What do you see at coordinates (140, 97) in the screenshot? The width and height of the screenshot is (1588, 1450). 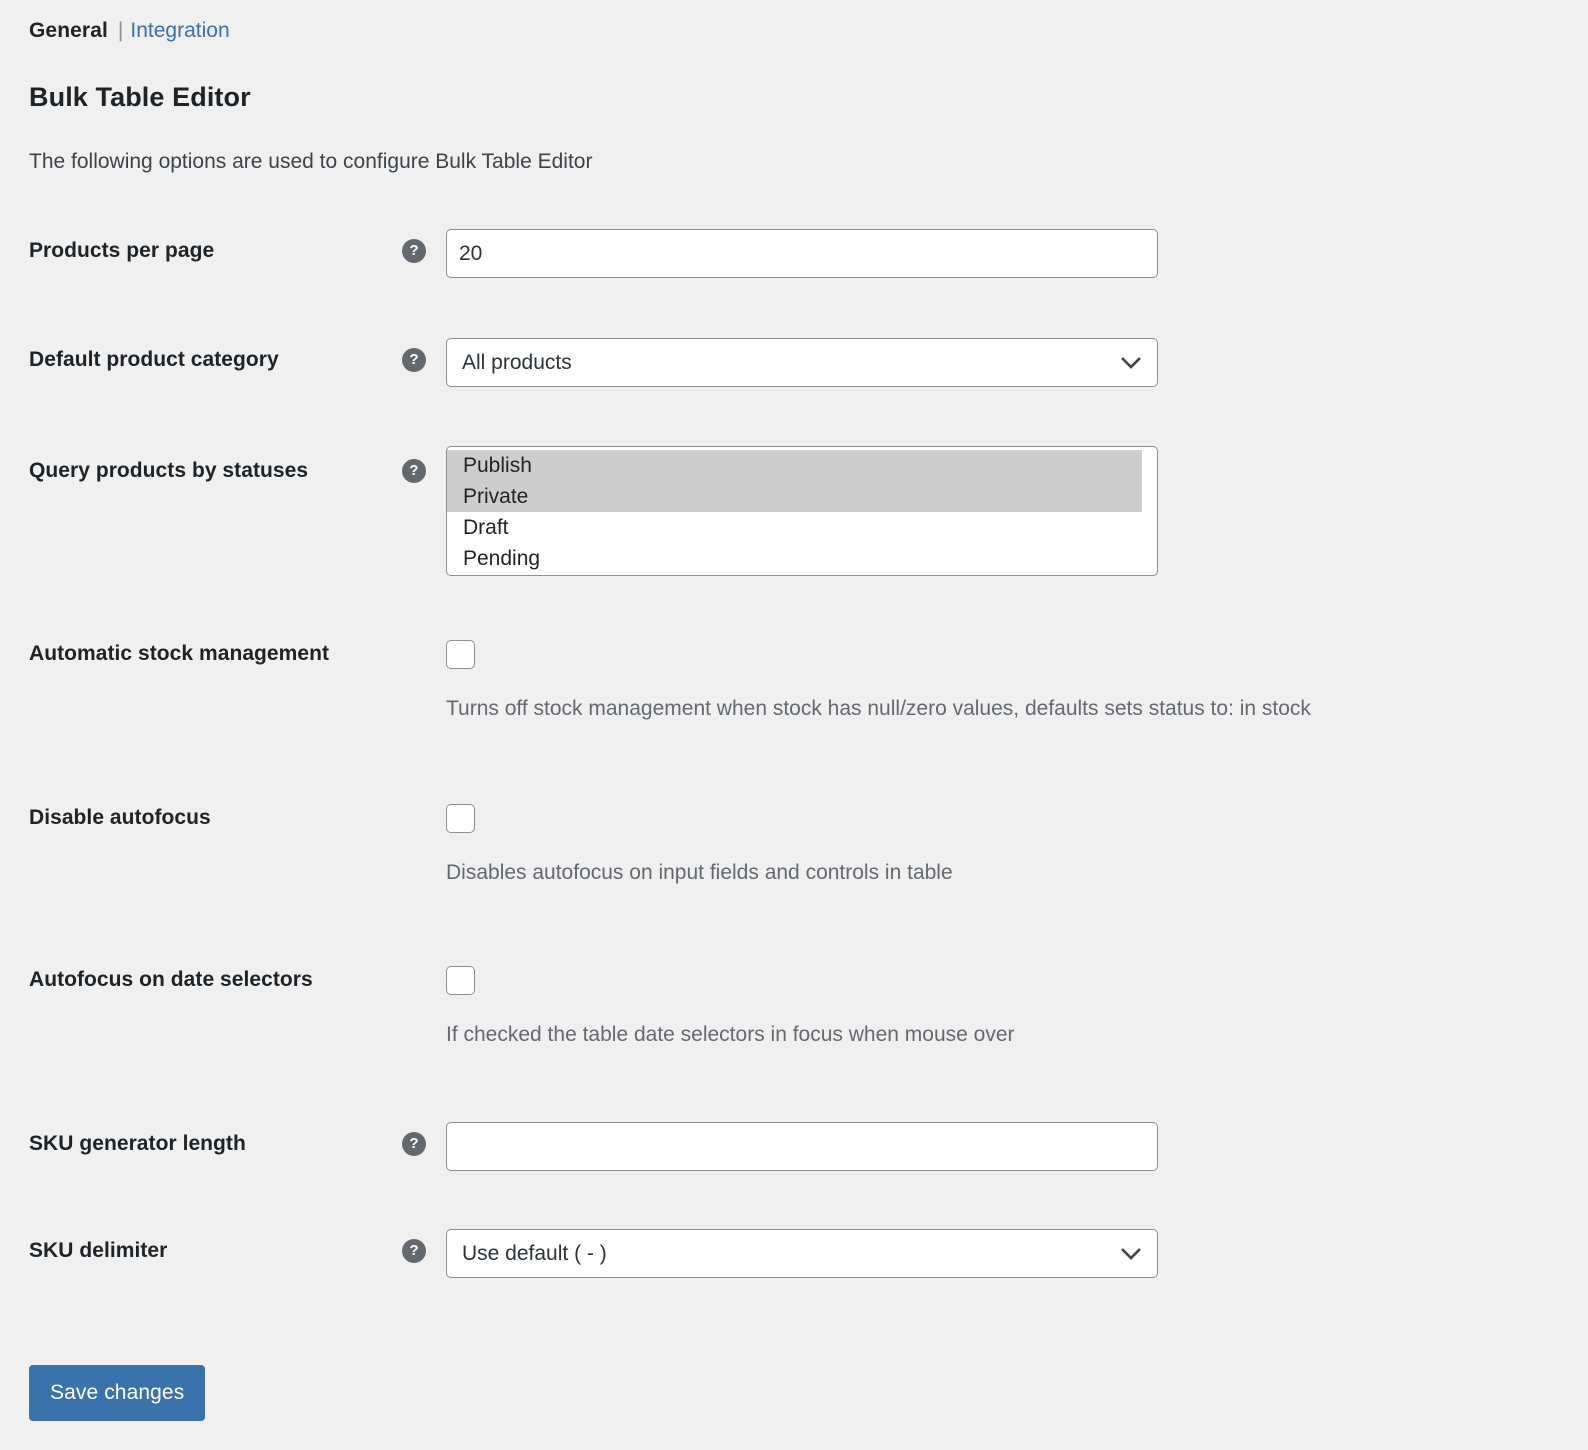 I see `page-title: Bulk Table Editor` at bounding box center [140, 97].